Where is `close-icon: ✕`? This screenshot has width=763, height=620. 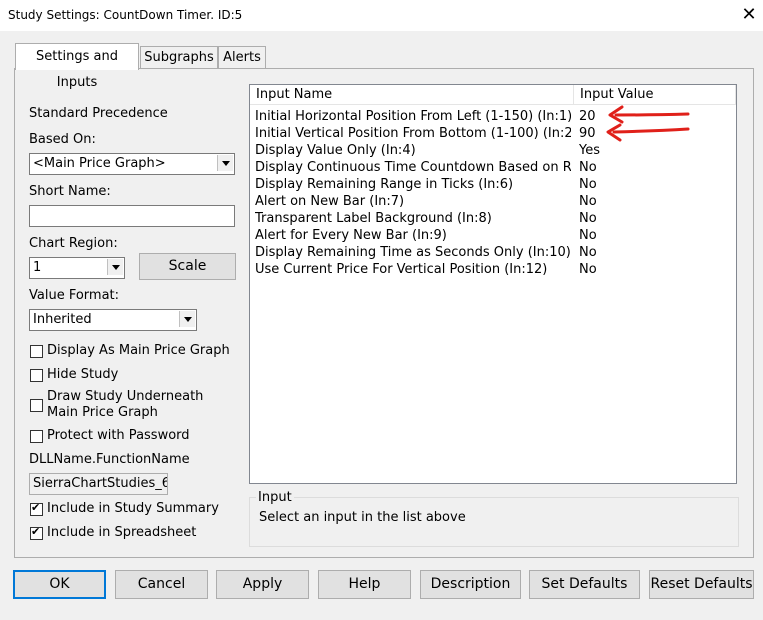 close-icon: ✕ is located at coordinates (749, 15).